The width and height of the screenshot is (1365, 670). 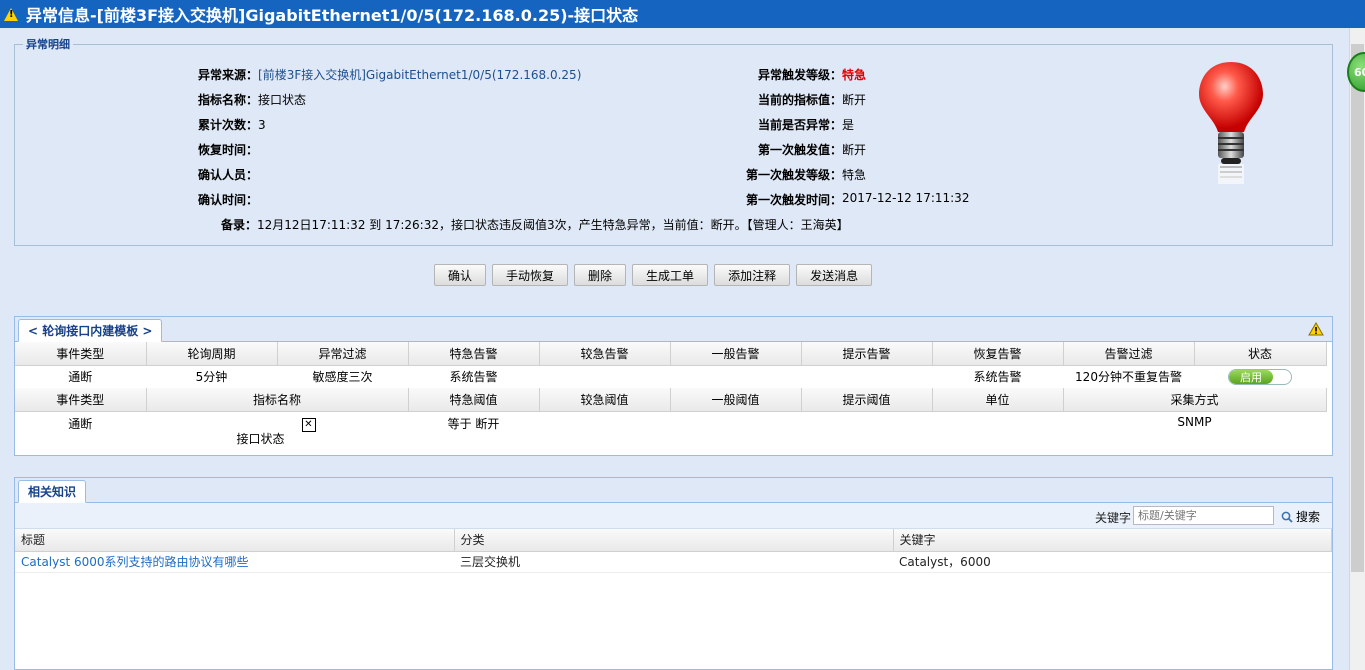 I want to click on first-time-label: 第一次触发时间：, so click(x=793, y=200).